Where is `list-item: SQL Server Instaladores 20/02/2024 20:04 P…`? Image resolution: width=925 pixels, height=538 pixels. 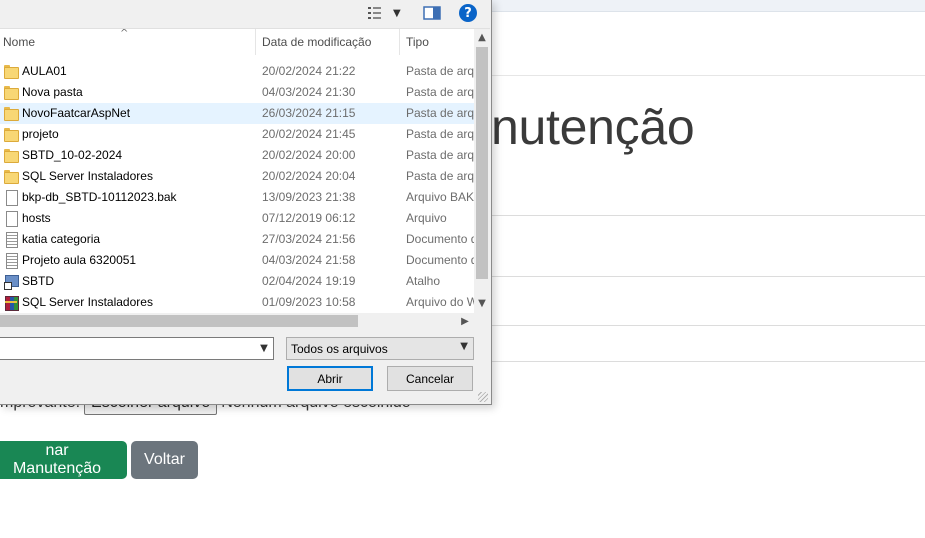
list-item: SQL Server Instaladores 20/02/2024 20:04 P… is located at coordinates (237, 176).